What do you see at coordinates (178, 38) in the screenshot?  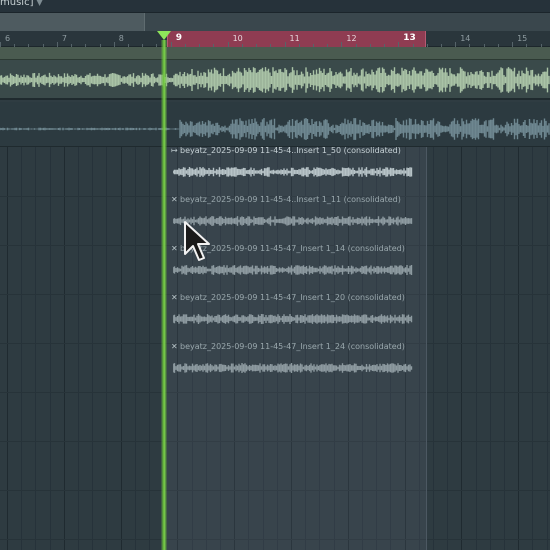 I see `ruler-tick-label: 9` at bounding box center [178, 38].